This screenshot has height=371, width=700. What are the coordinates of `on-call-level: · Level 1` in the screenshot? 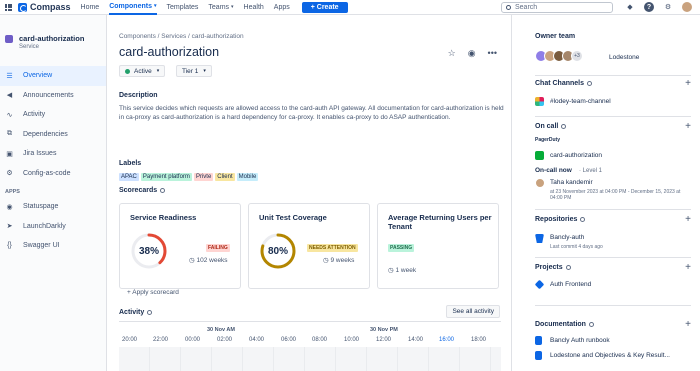 It's located at (591, 171).